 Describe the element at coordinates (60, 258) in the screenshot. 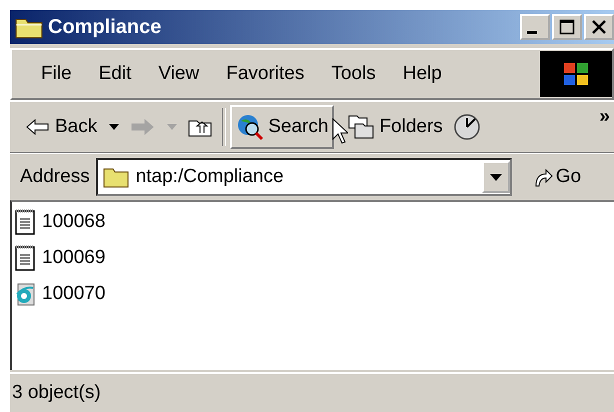

I see `document-entry: 100069` at that location.